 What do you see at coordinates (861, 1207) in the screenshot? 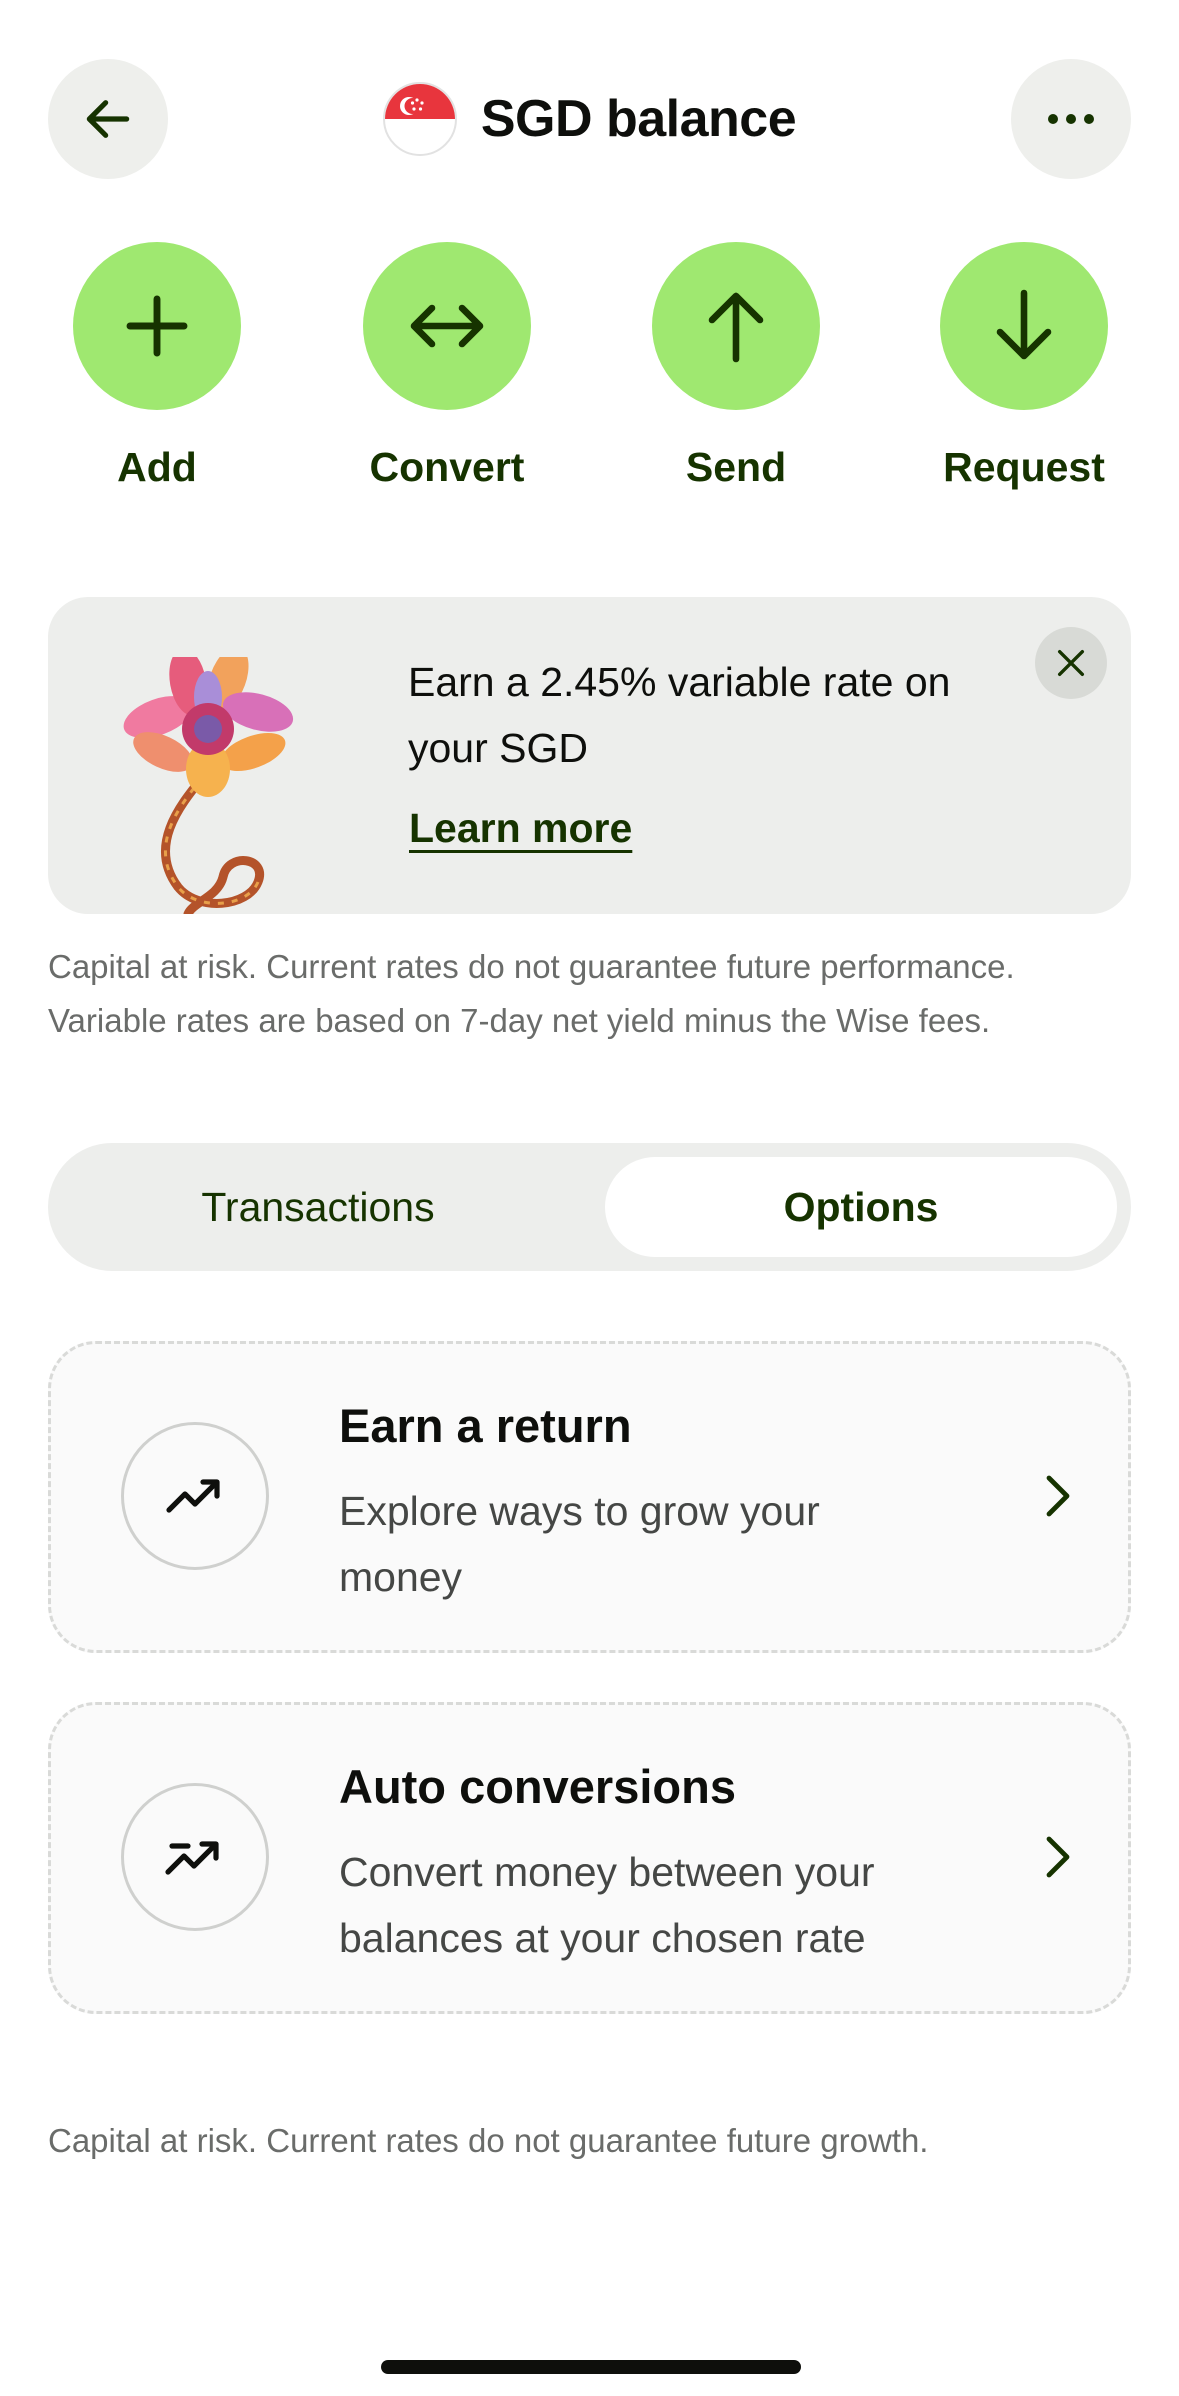
I see `tab-options: Options` at bounding box center [861, 1207].